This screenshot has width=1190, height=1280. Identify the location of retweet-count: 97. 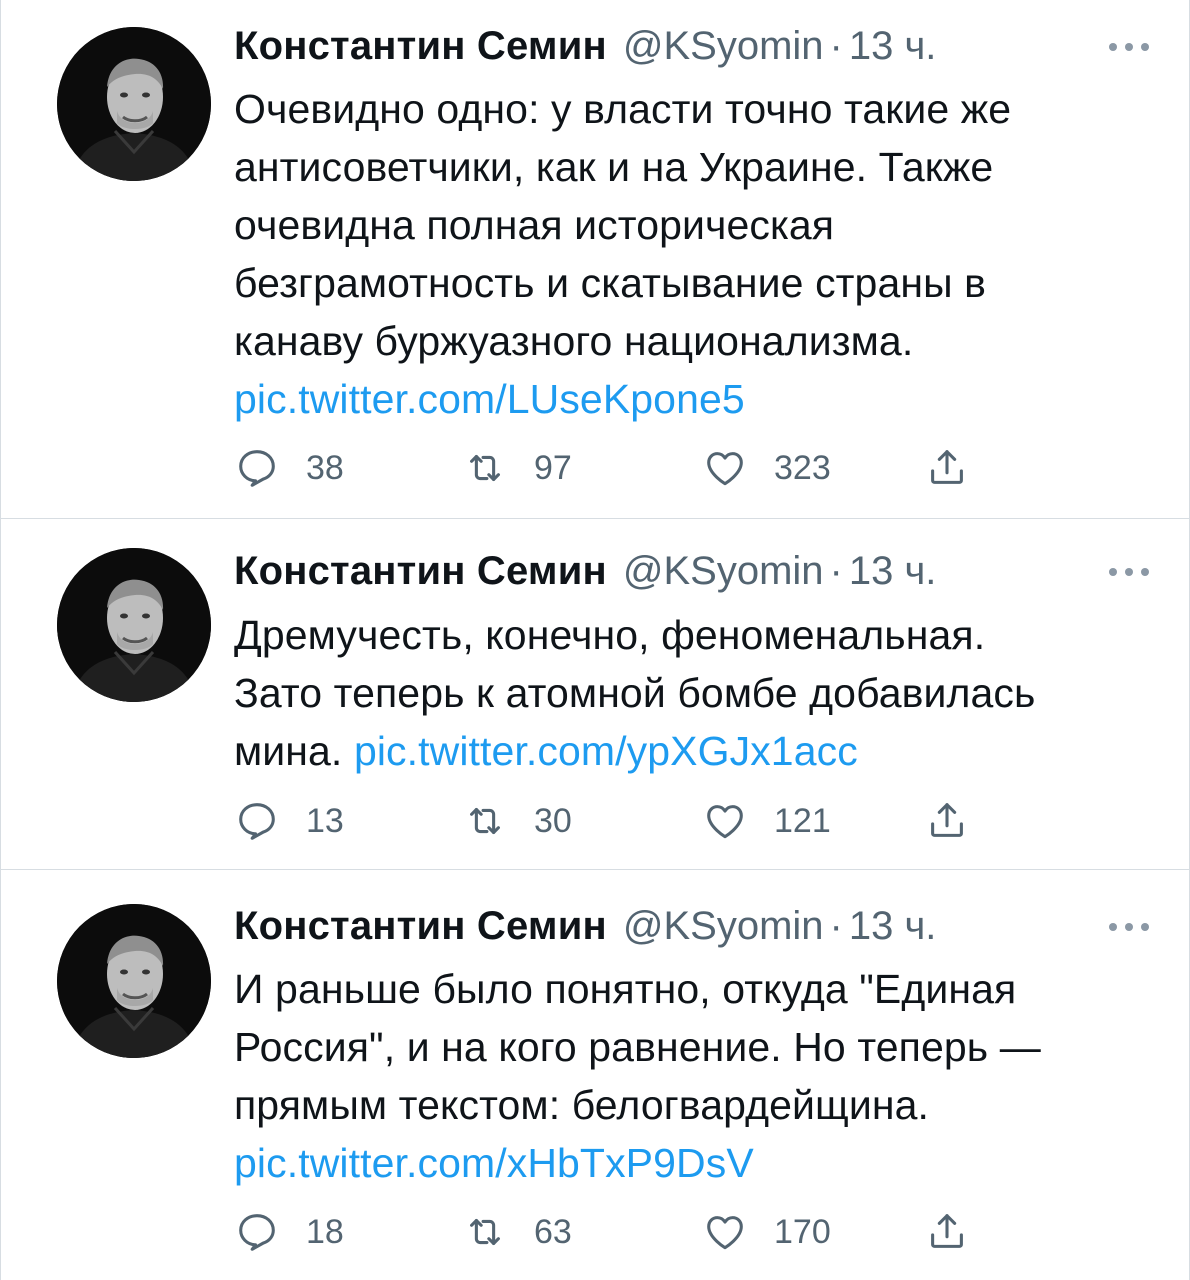
(553, 467).